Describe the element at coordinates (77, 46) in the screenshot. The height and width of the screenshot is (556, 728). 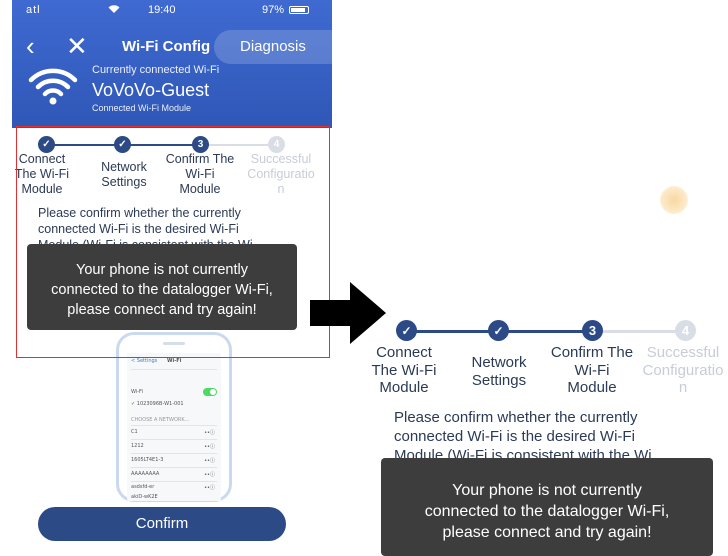
I see `close-icon: ✕` at that location.